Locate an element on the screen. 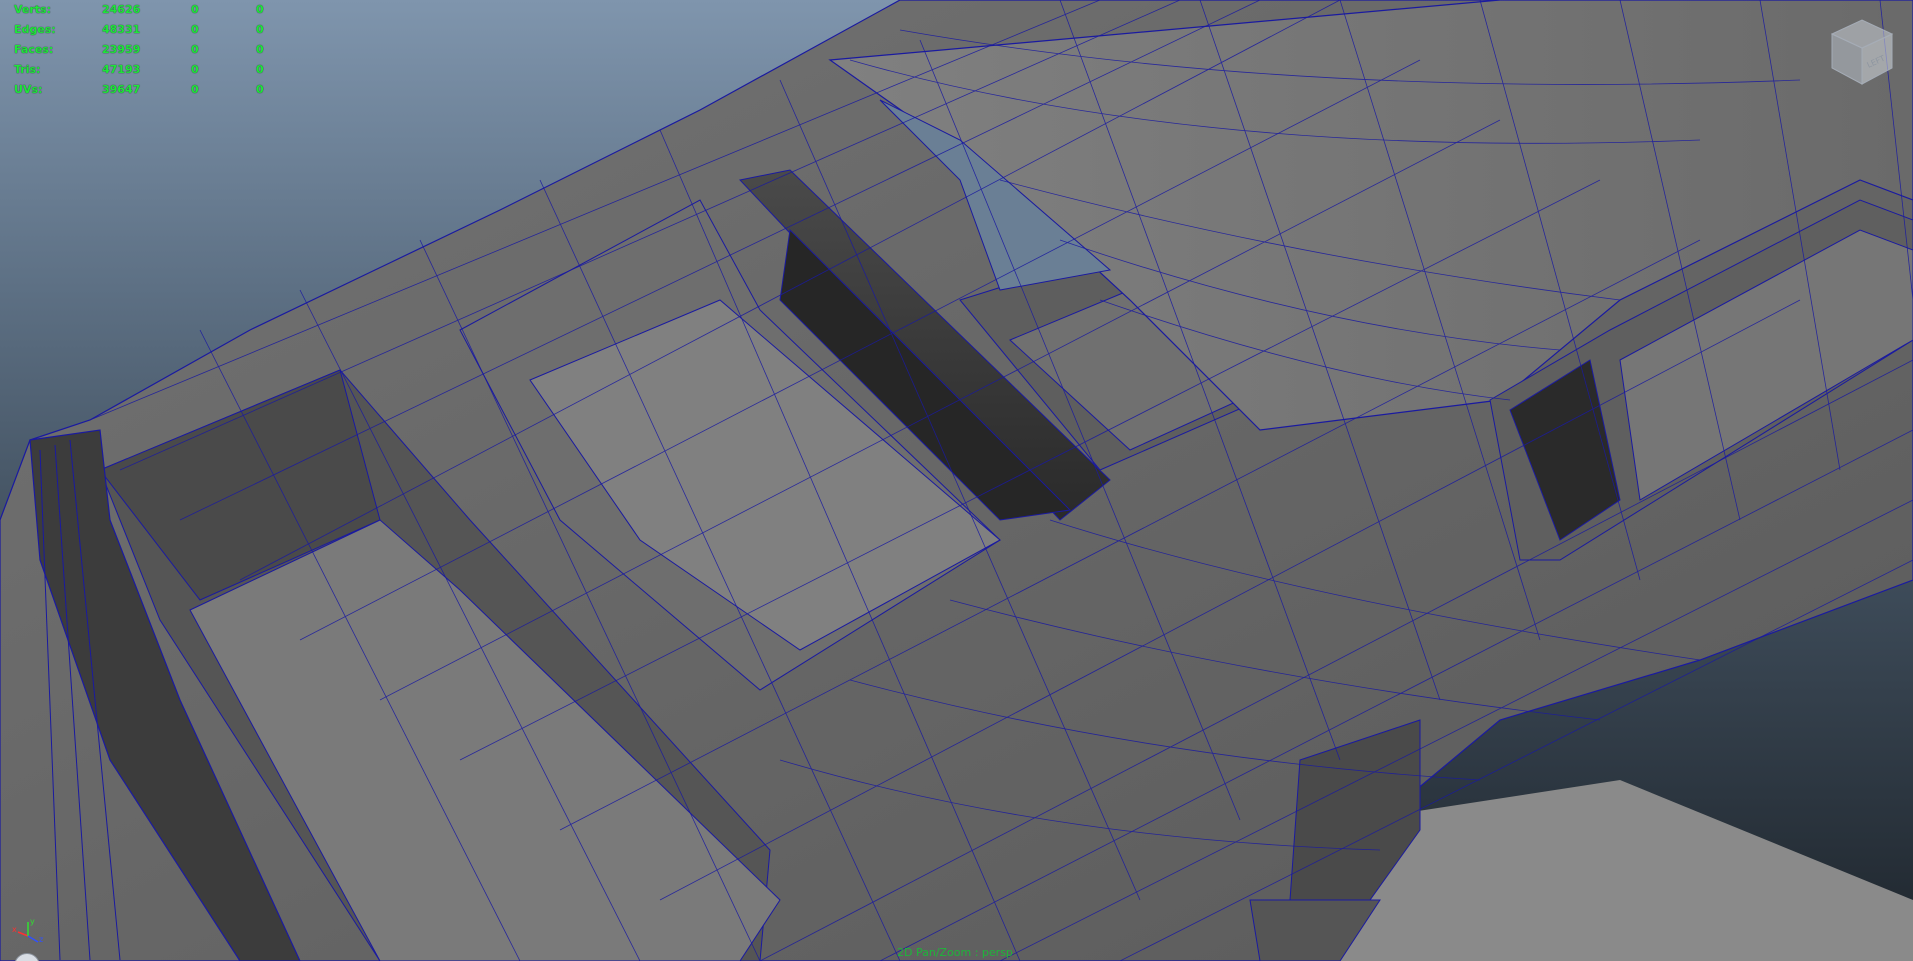 This screenshot has width=1913, height=961. hud-label: Faces: is located at coordinates (34, 49).